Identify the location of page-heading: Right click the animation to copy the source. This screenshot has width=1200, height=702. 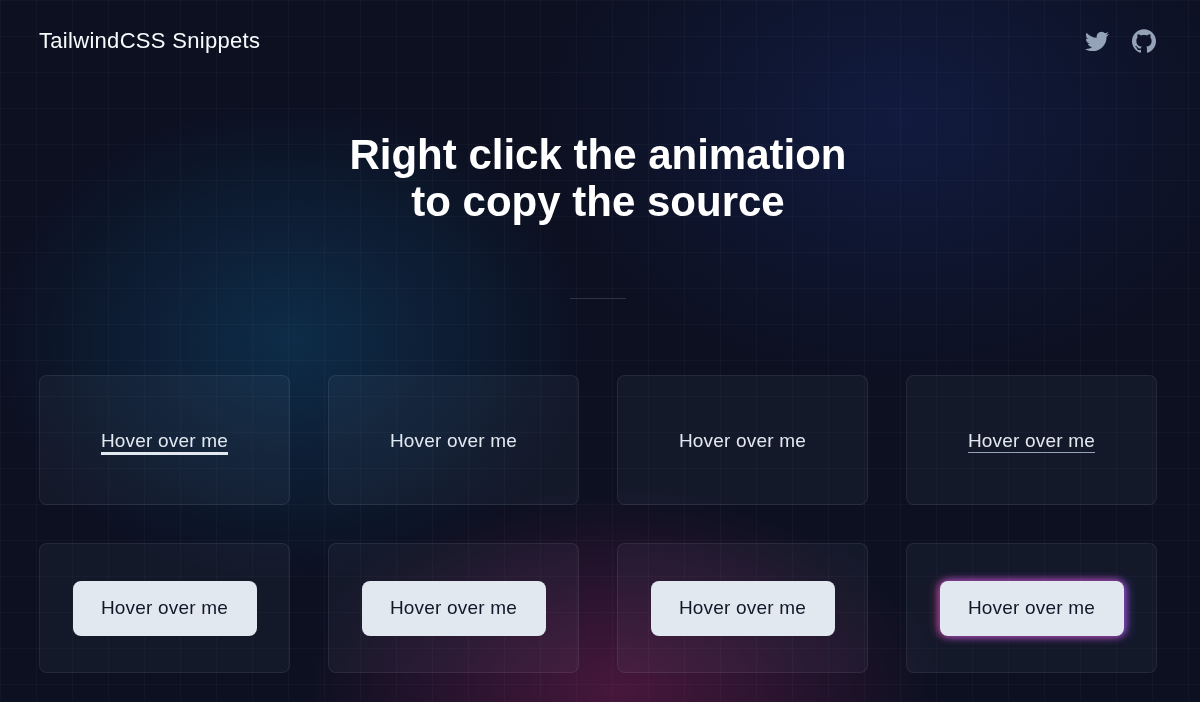
(598, 178).